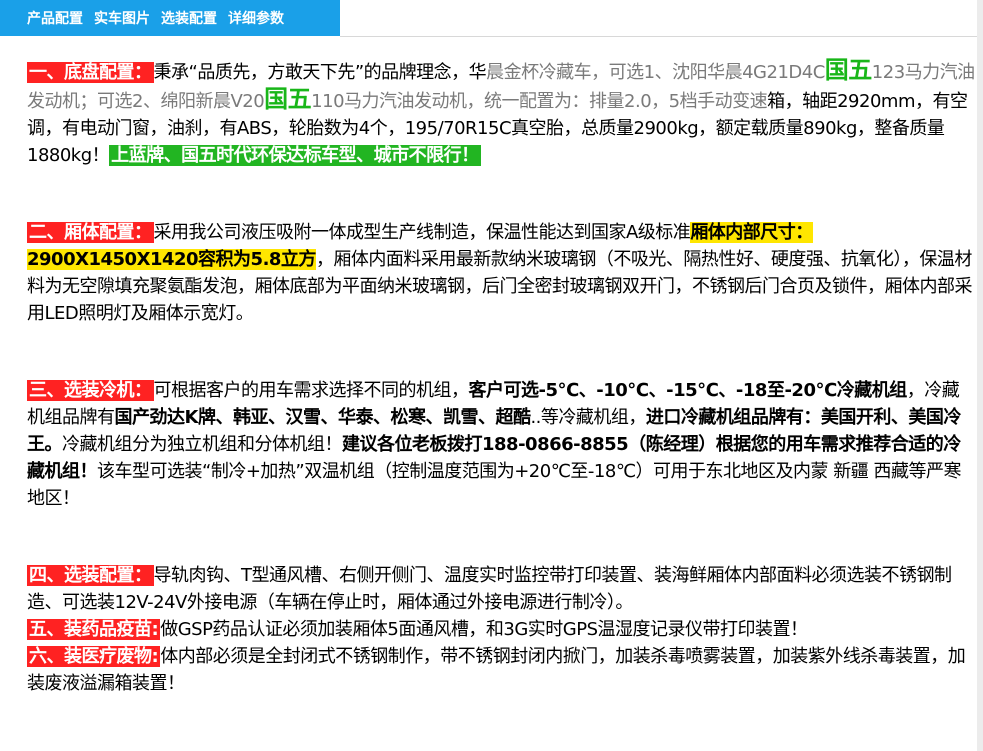  Describe the element at coordinates (661, 36) in the screenshot. I see `tab-underline` at that location.